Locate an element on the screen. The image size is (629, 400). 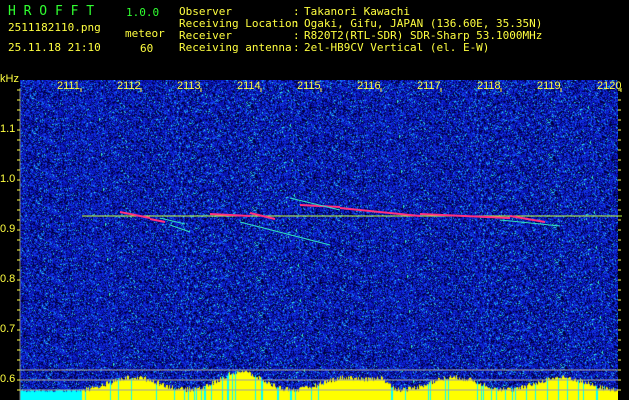
y-tick-label: 0.7 is located at coordinates (8, 329).